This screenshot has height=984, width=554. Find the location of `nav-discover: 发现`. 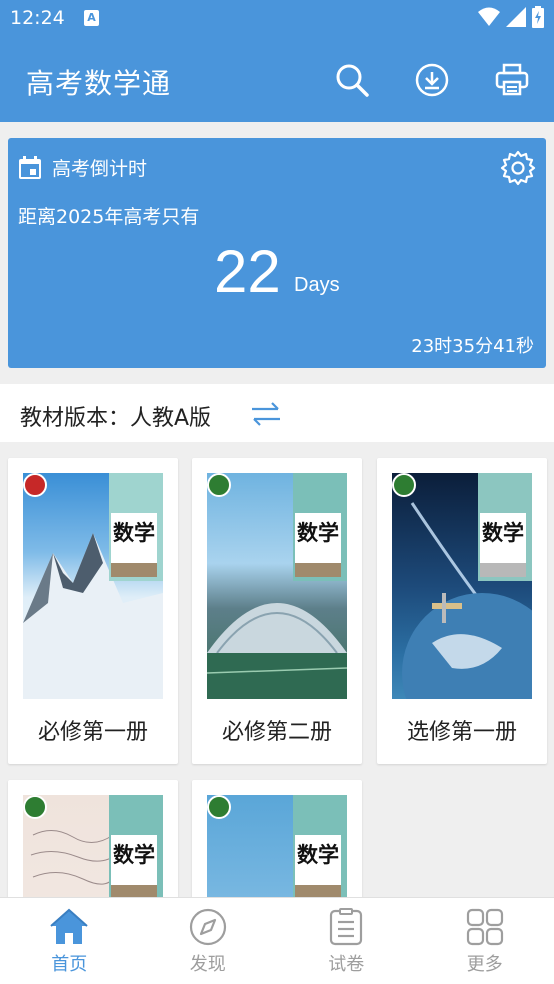

nav-discover: 发现 is located at coordinates (208, 941).